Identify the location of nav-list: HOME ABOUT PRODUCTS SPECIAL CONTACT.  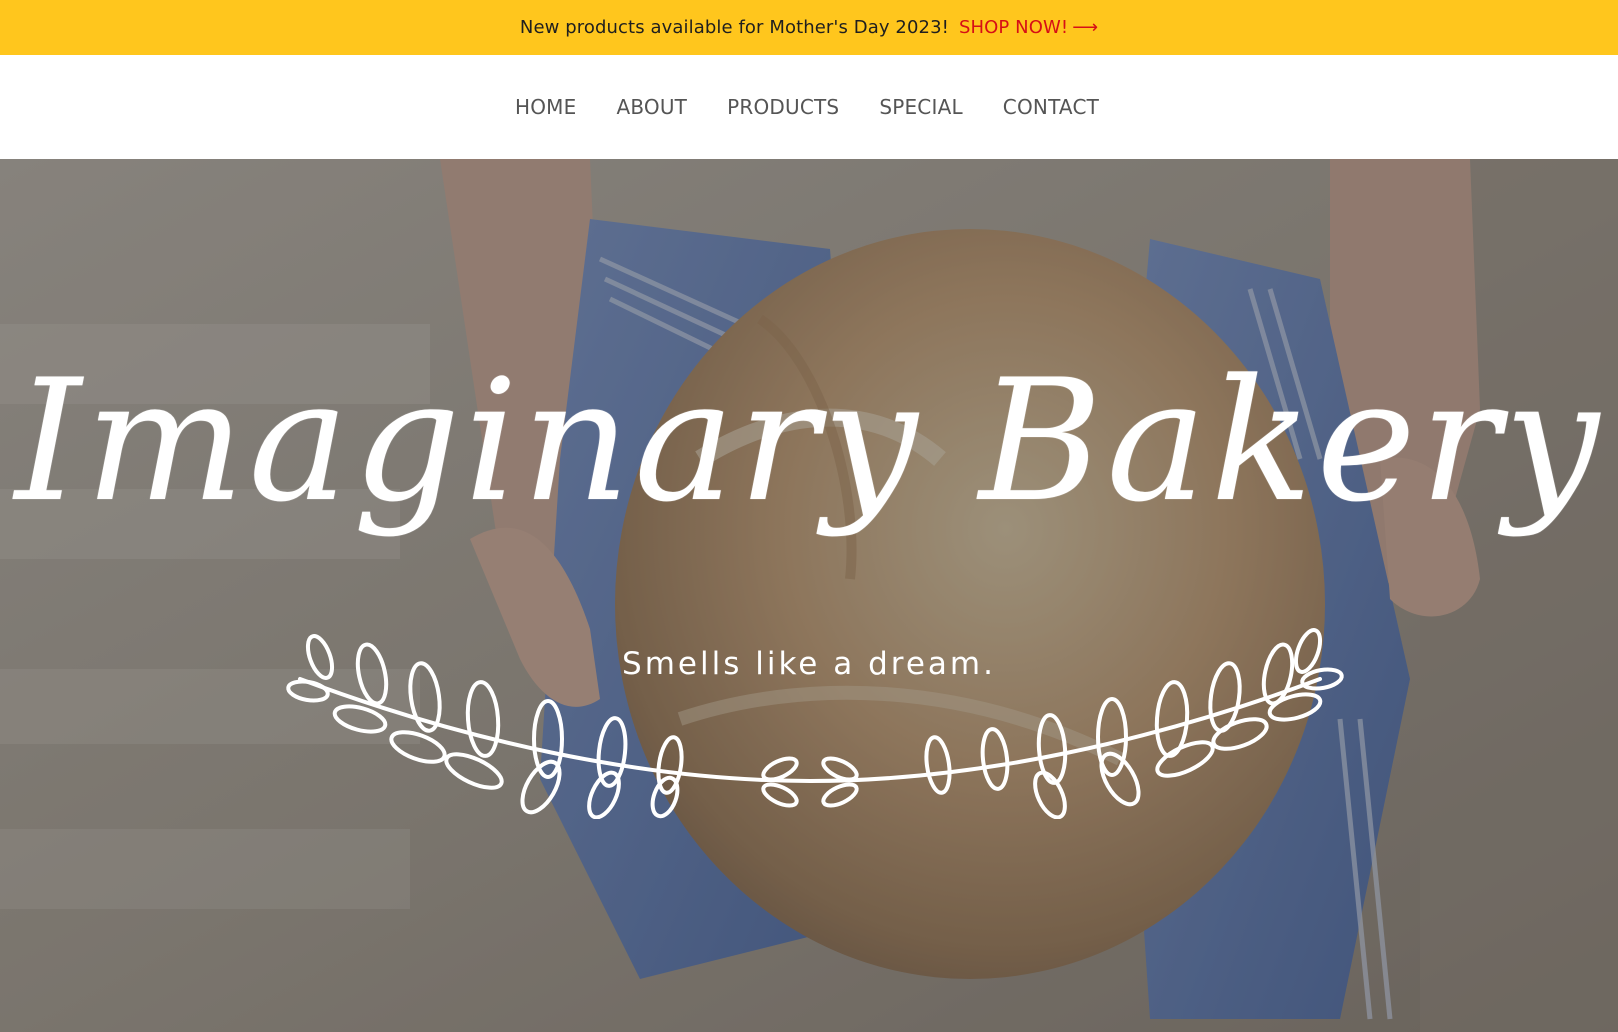
(807, 107).